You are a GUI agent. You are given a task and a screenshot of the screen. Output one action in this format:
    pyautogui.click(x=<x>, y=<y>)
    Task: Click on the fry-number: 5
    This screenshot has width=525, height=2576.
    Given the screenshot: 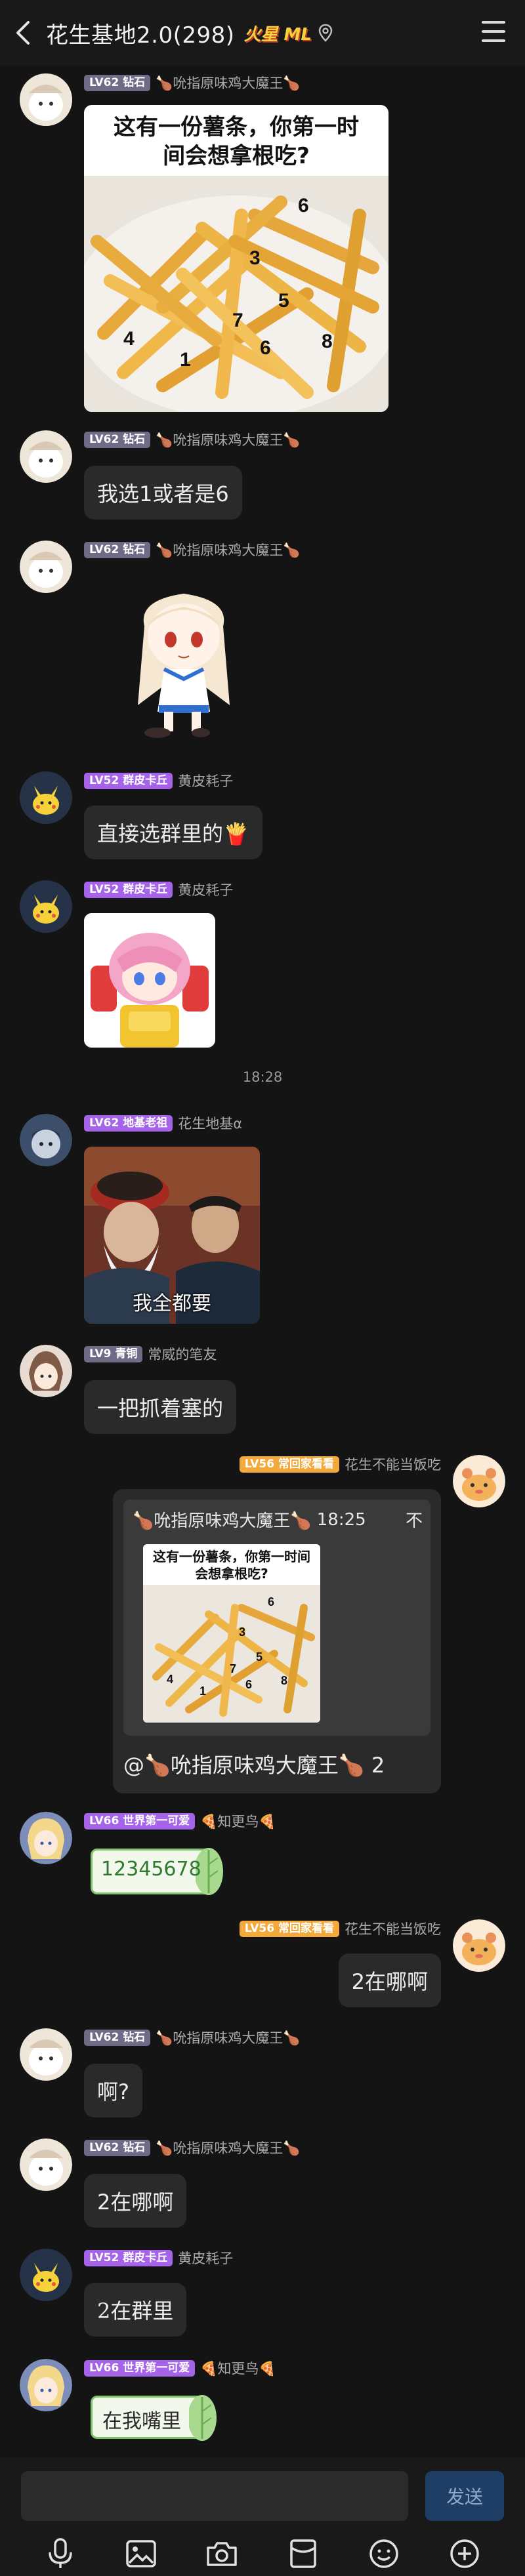 What is the action you would take?
    pyautogui.click(x=283, y=301)
    